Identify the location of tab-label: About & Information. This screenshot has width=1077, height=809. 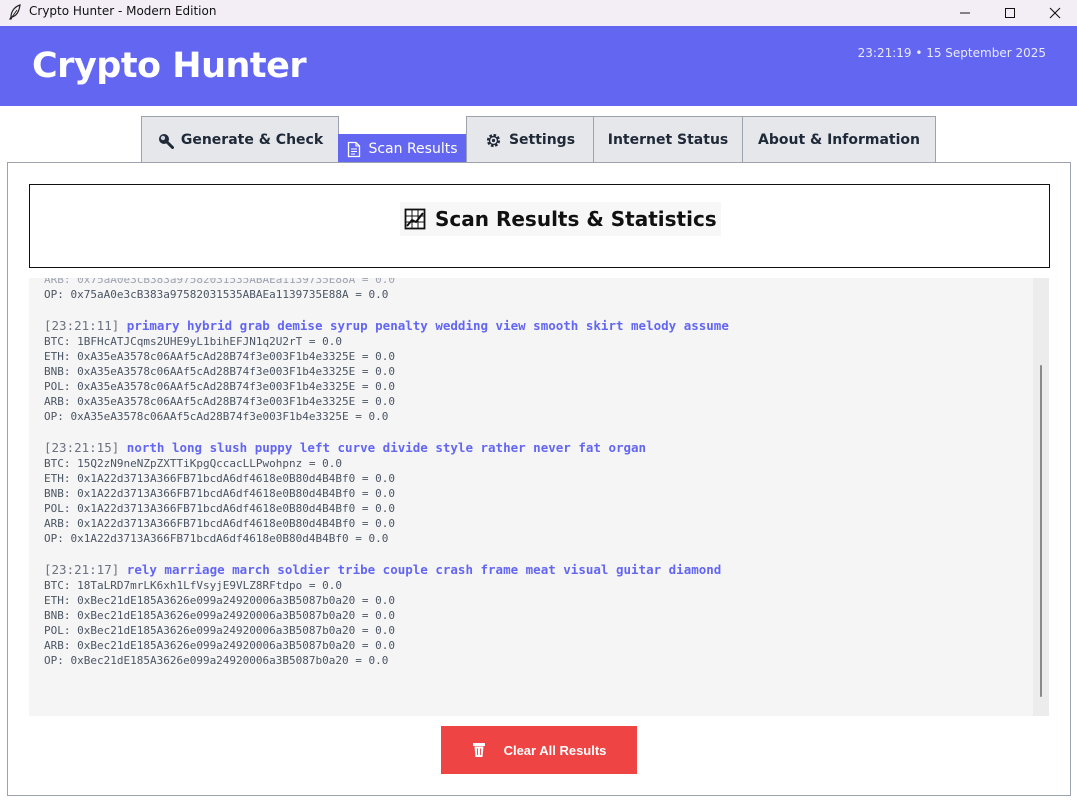
(839, 140).